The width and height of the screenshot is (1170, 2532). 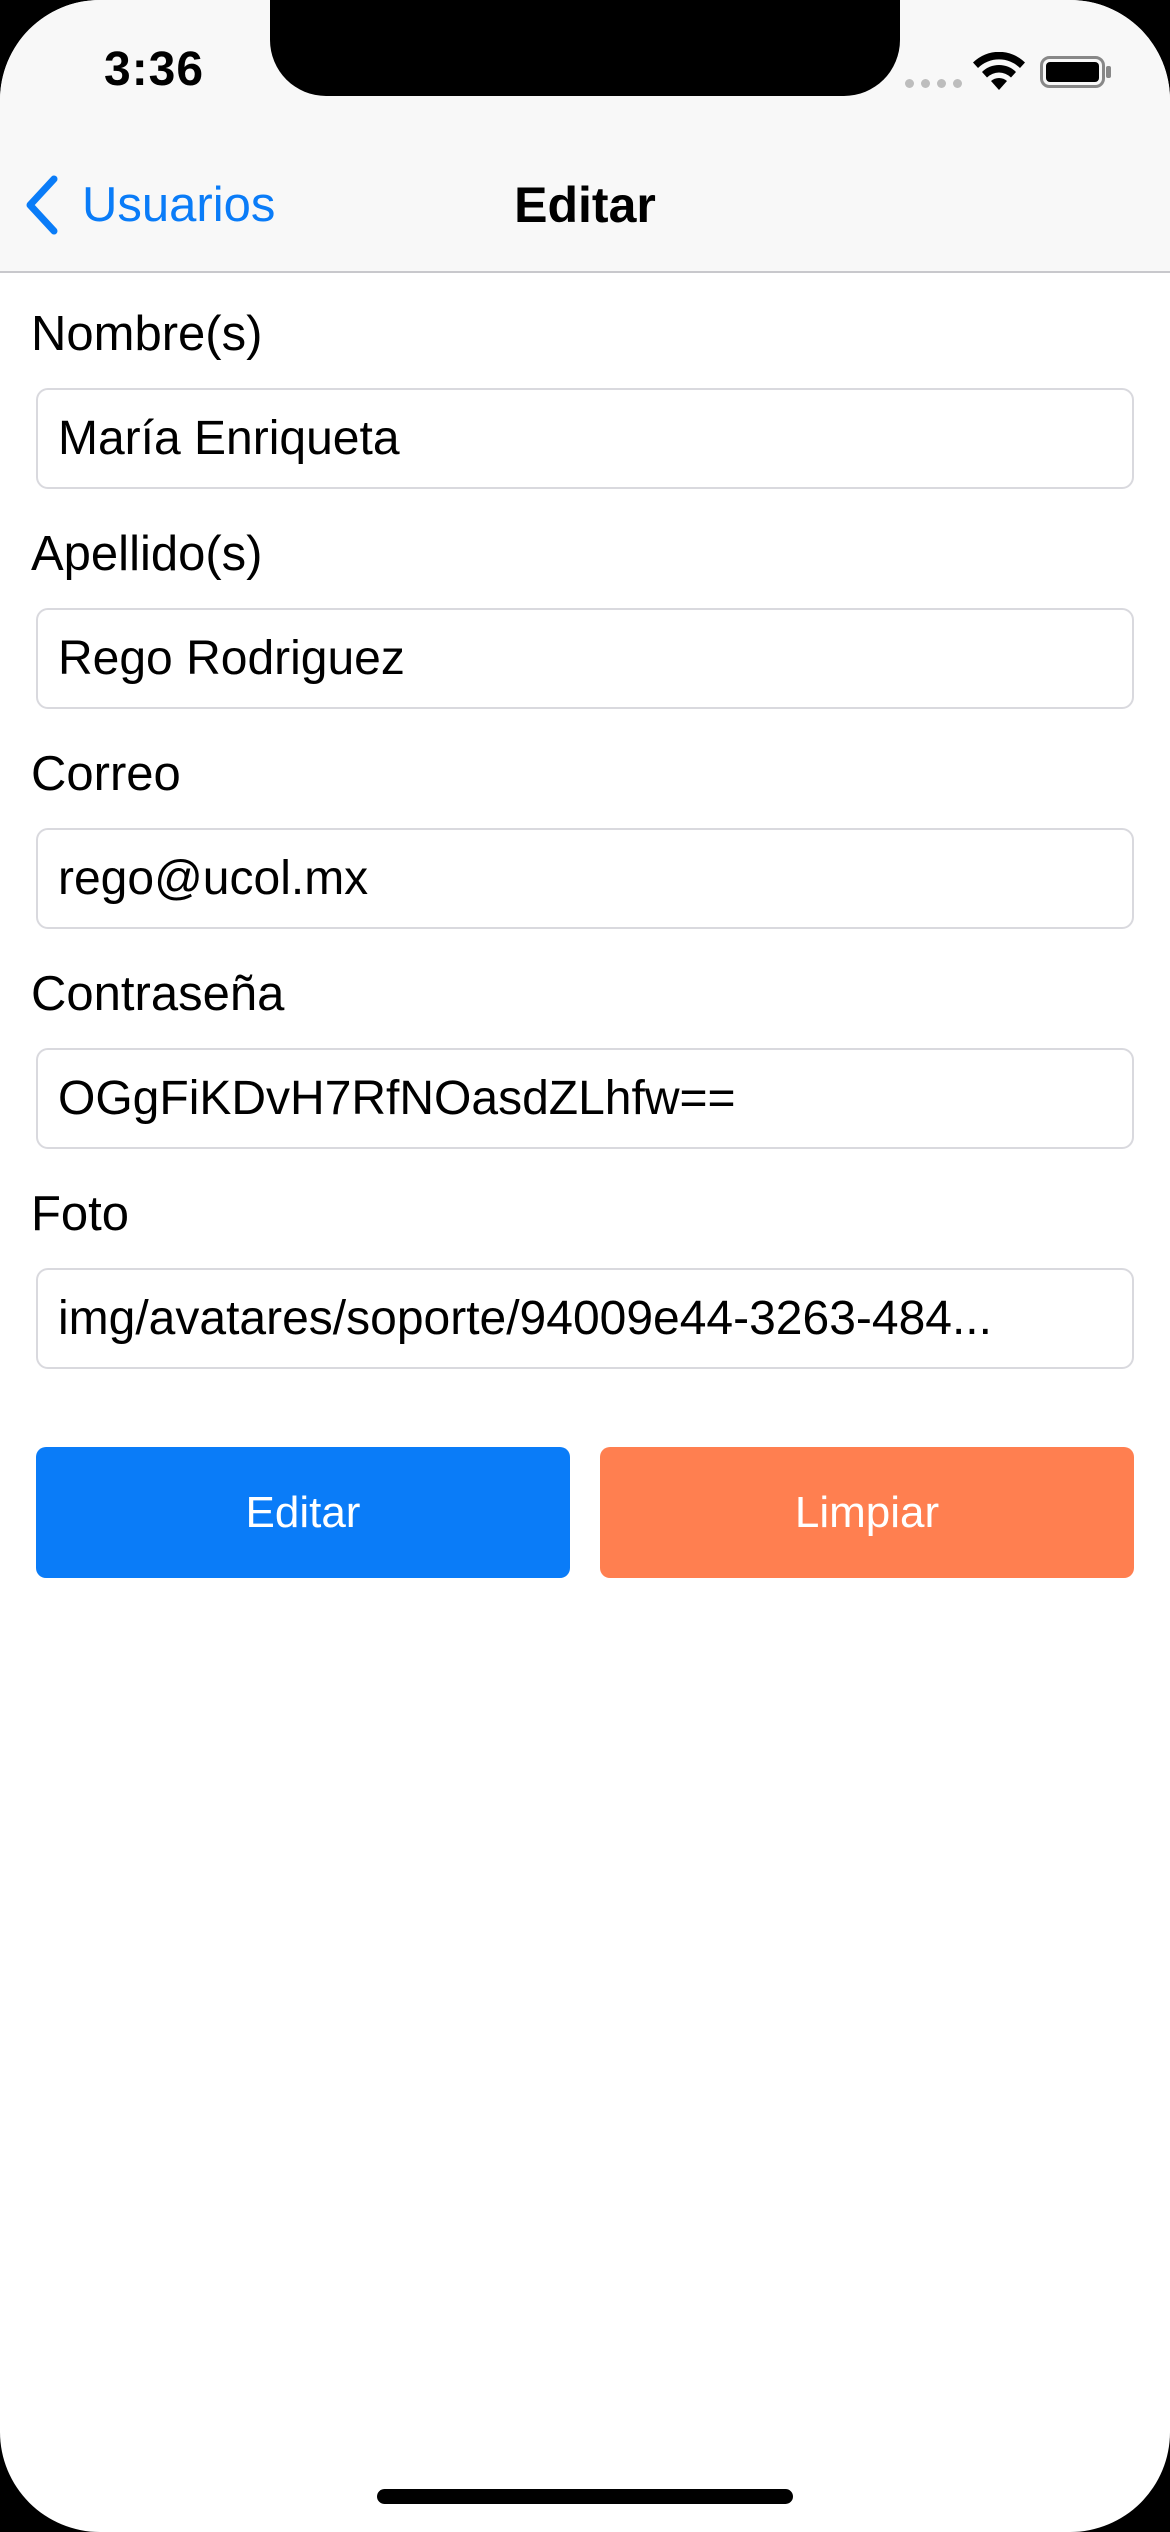 What do you see at coordinates (585, 1318) in the screenshot?
I see `photo-path-field` at bounding box center [585, 1318].